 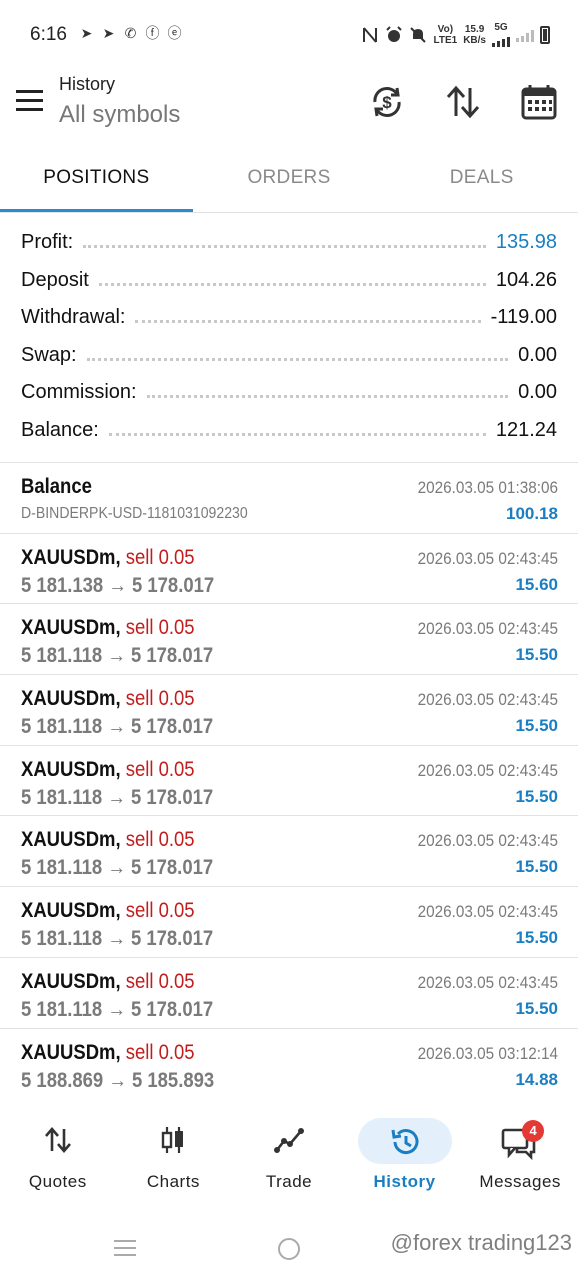 What do you see at coordinates (48, 34) in the screenshot?
I see `status-time: 6:16` at bounding box center [48, 34].